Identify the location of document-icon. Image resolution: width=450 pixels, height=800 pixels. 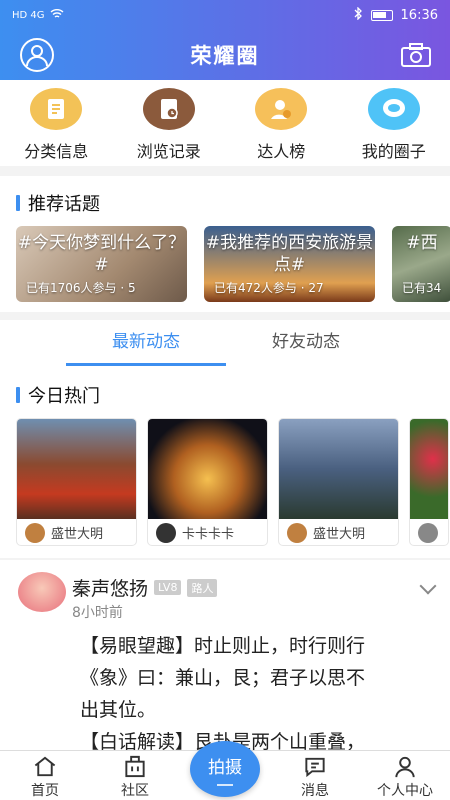
(56, 109).